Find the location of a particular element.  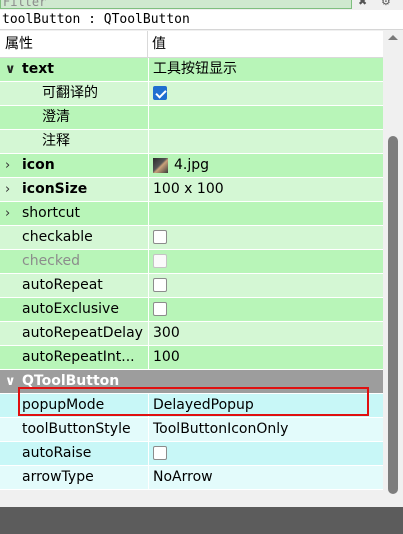

property-name: autoExclusive is located at coordinates (70, 309).